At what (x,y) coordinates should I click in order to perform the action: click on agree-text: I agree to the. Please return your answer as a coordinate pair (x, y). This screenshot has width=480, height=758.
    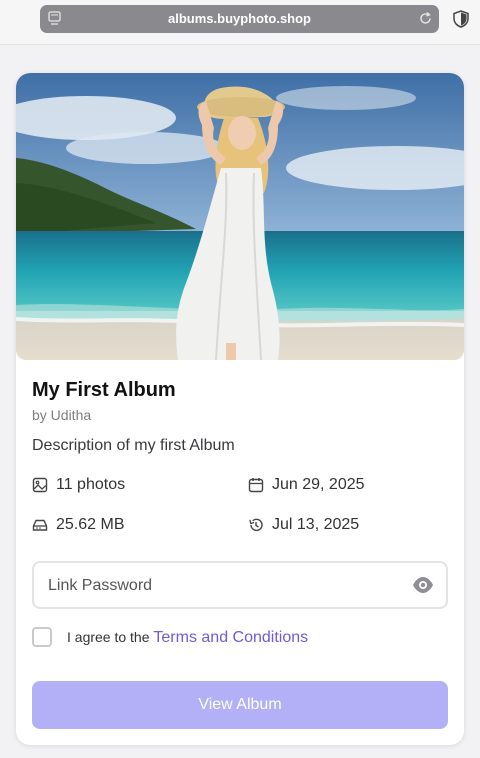
    Looking at the image, I should click on (110, 637).